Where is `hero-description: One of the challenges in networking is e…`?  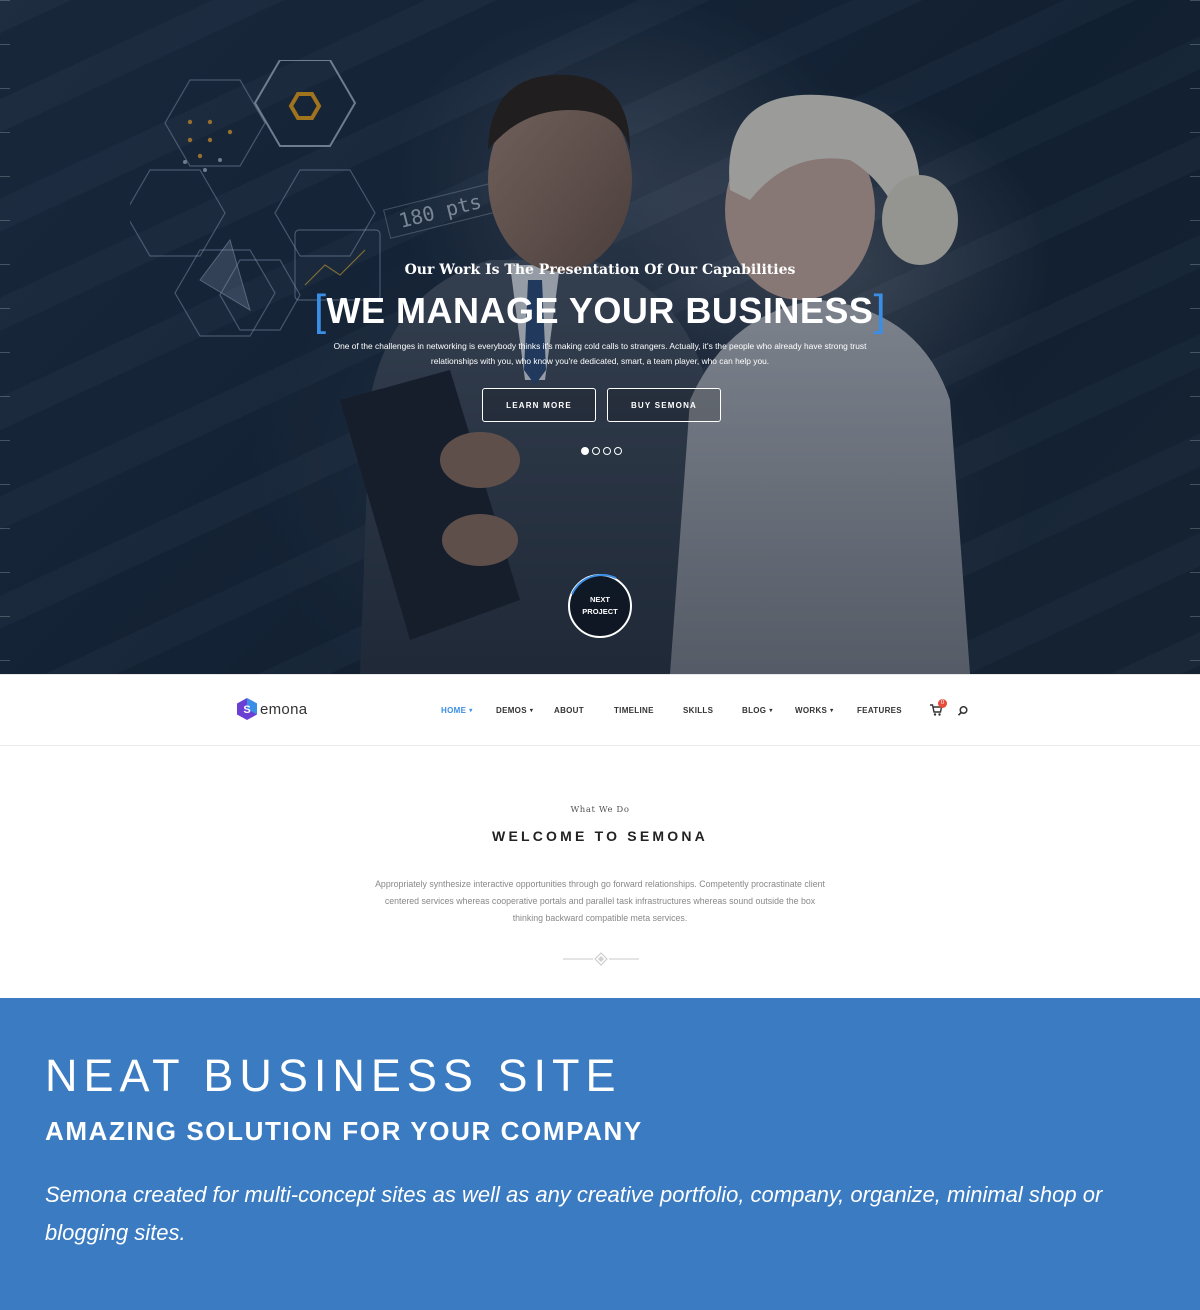 hero-description: One of the challenges in networking is e… is located at coordinates (600, 353).